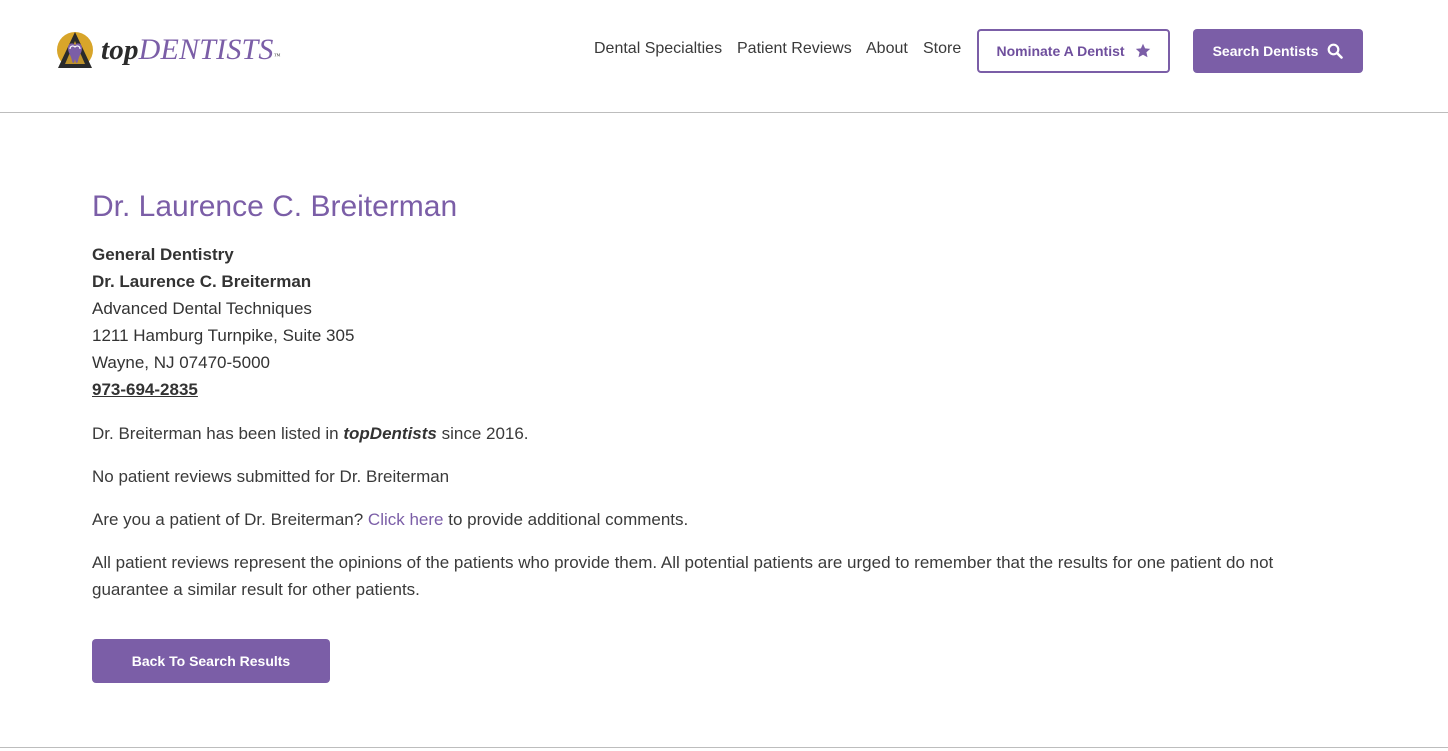 Image resolution: width=1448 pixels, height=751 pixels. What do you see at coordinates (566, 519) in the screenshot?
I see `patient-prompt-suffix: to provide additional comments.` at bounding box center [566, 519].